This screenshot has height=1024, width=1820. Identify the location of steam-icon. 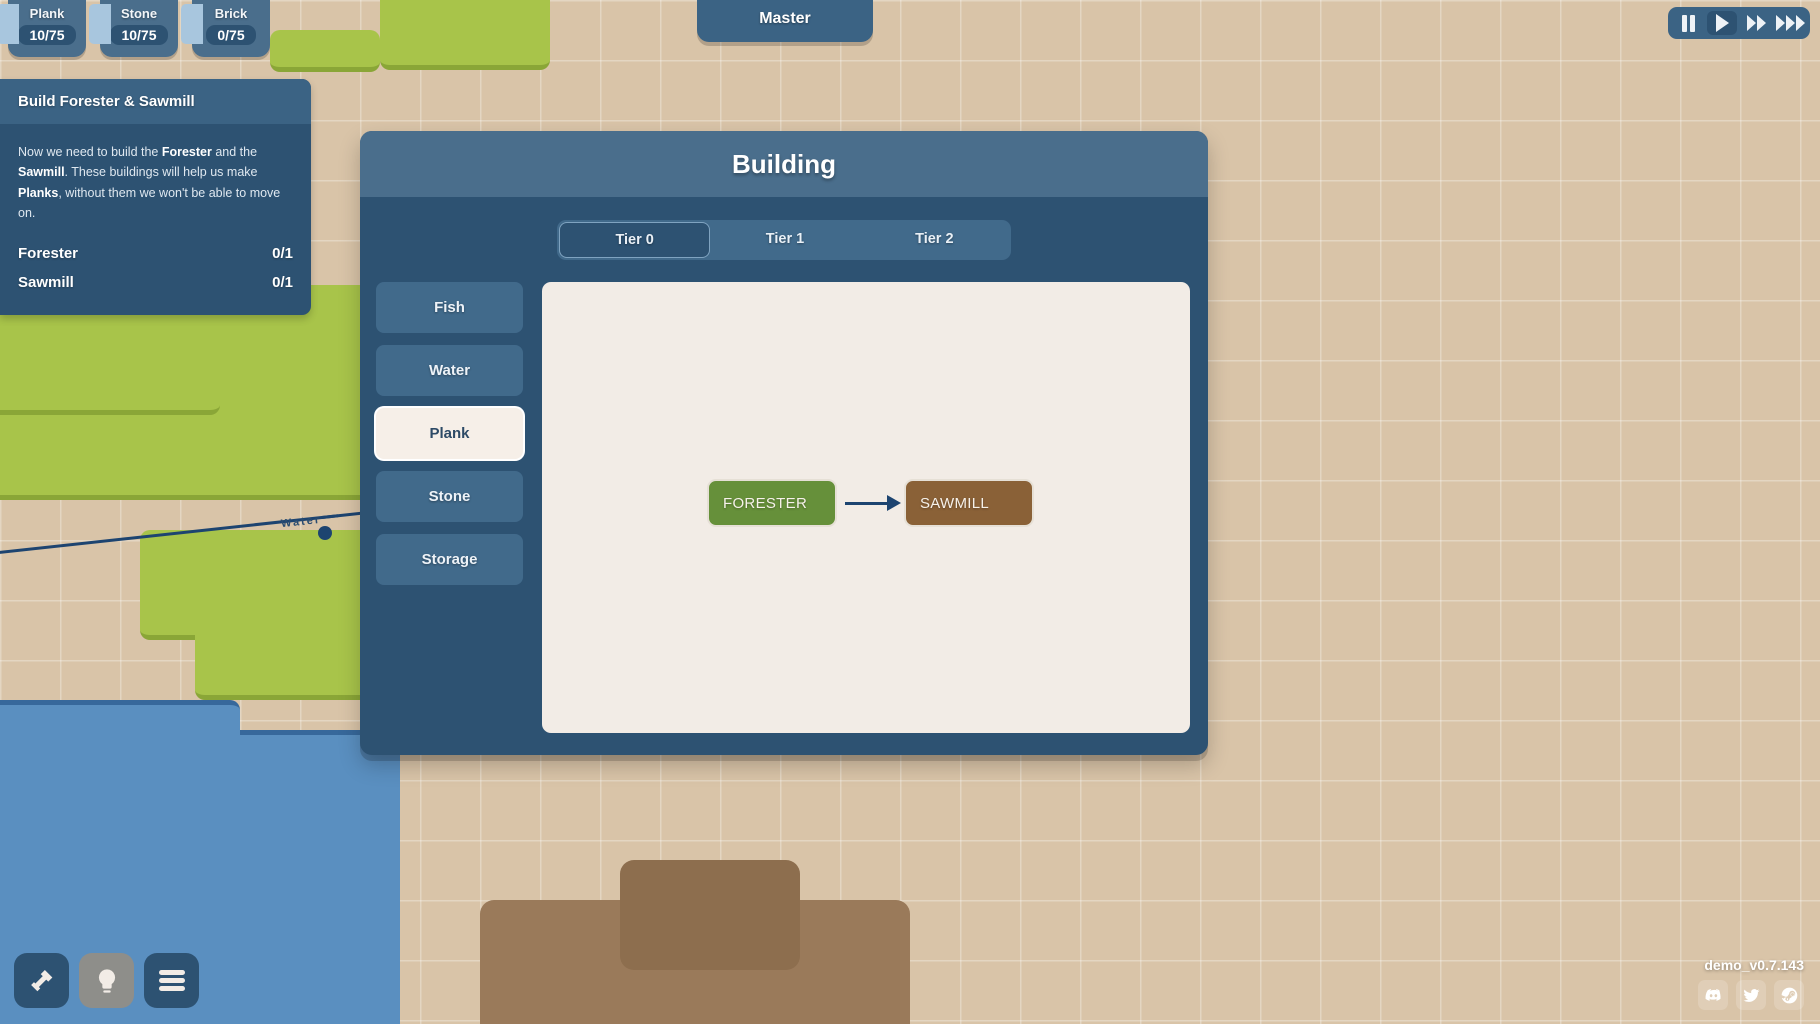
(1789, 995).